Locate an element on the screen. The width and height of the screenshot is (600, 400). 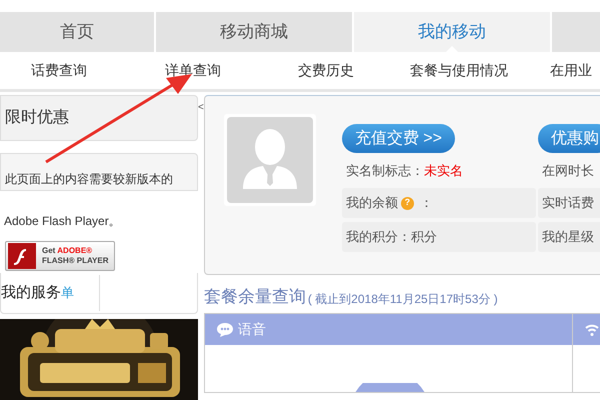
nav-tab: 首页 is located at coordinates (77, 32).